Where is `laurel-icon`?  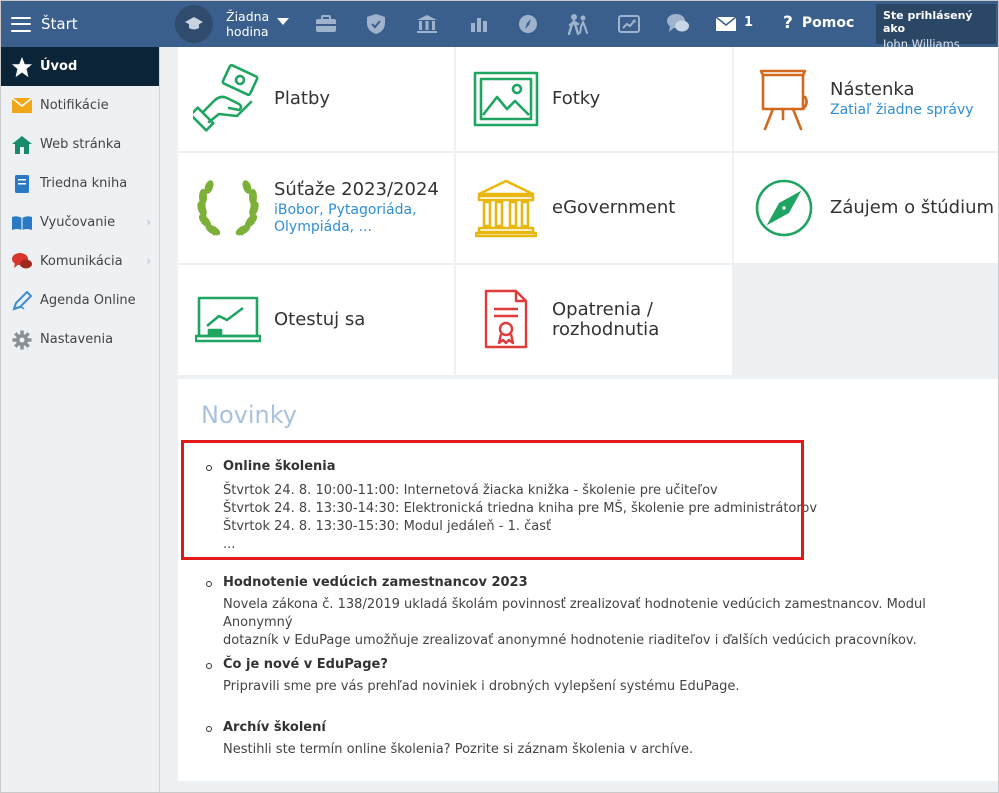 laurel-icon is located at coordinates (228, 208).